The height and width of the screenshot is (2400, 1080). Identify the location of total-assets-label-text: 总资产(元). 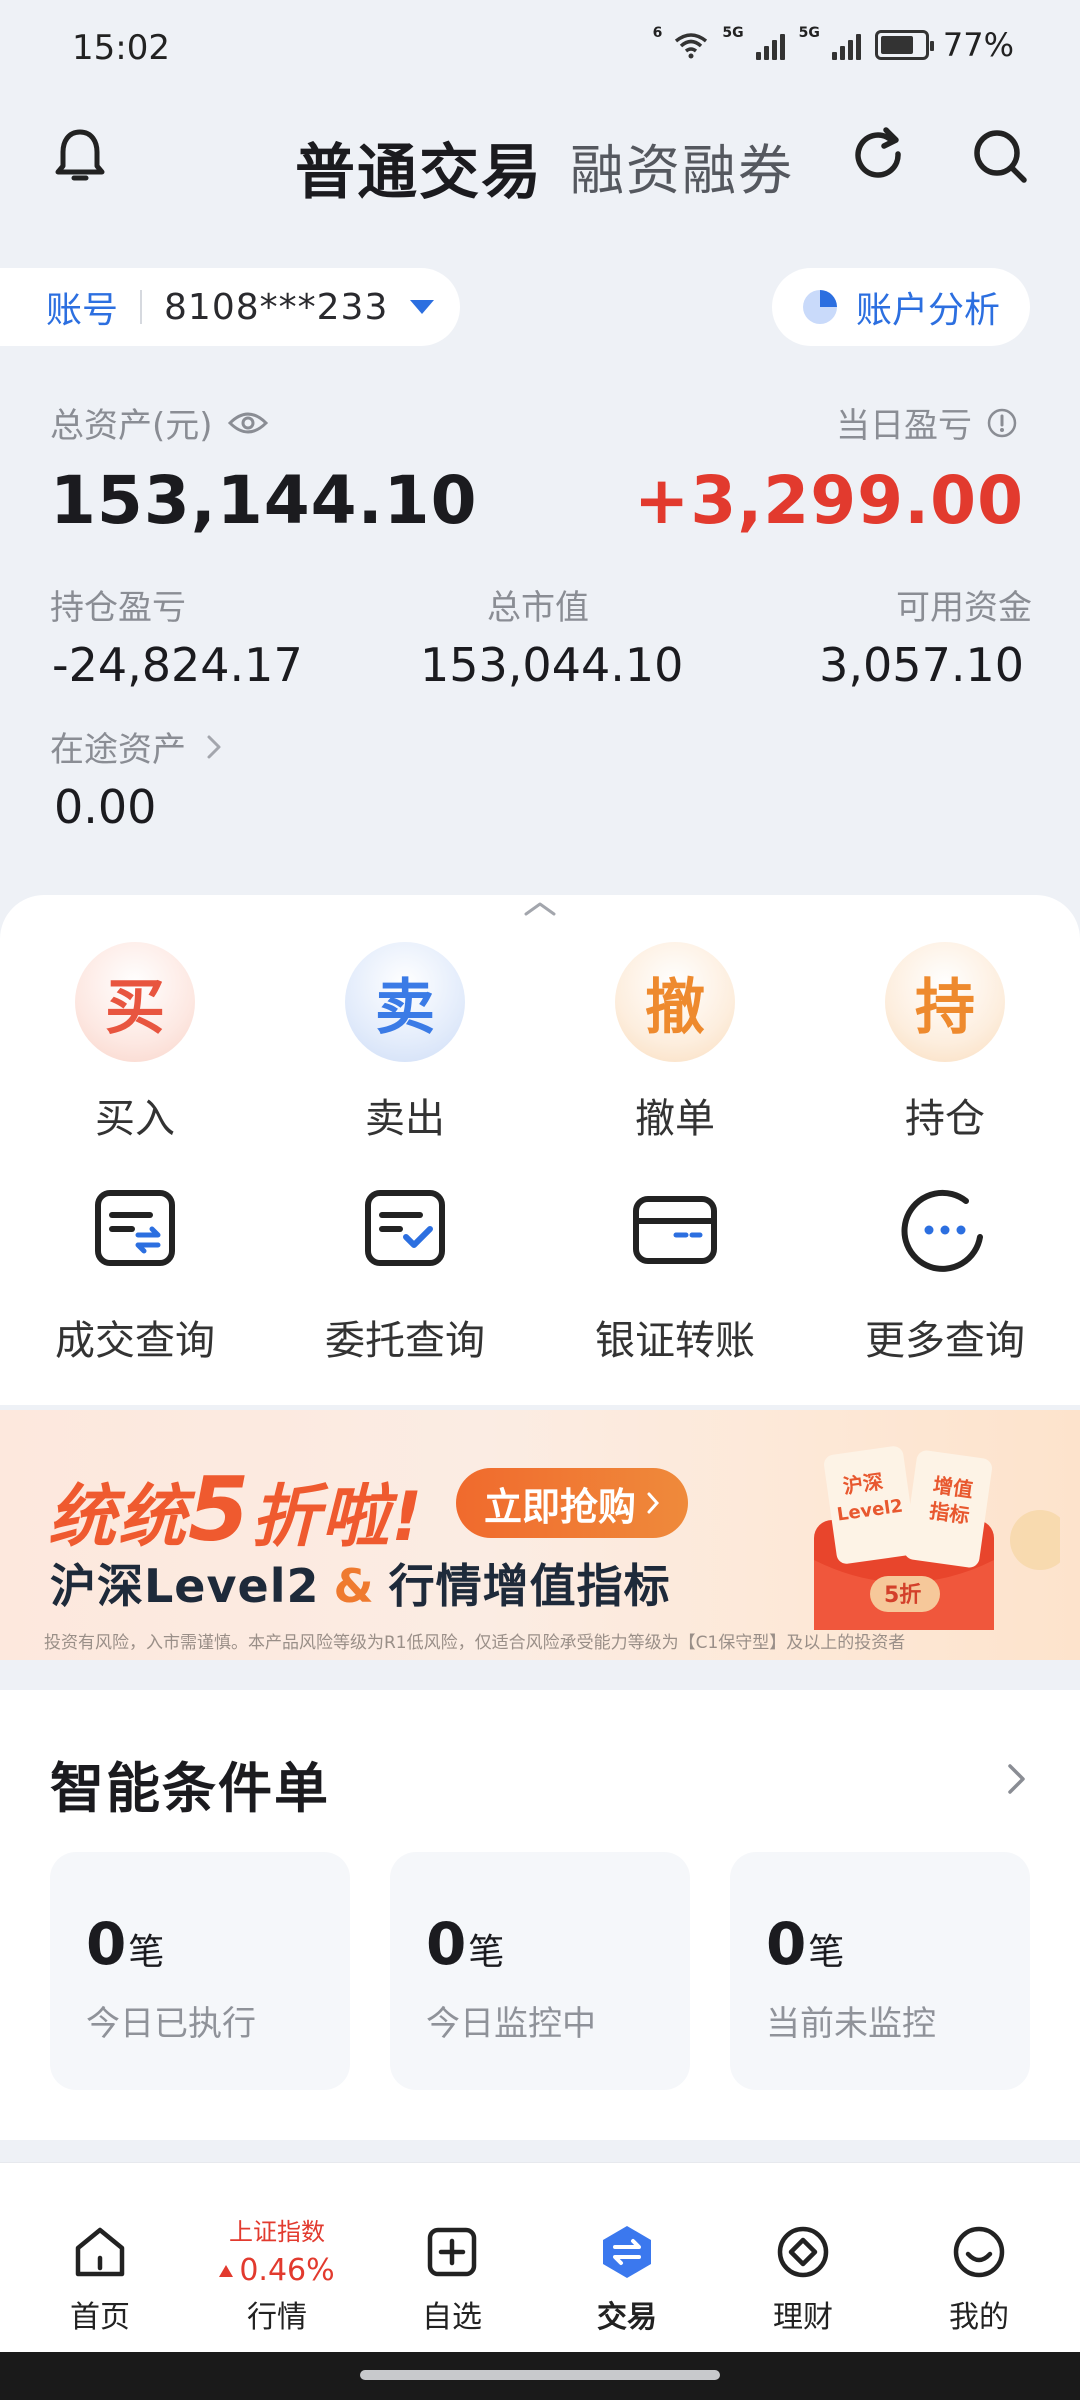
(131, 426).